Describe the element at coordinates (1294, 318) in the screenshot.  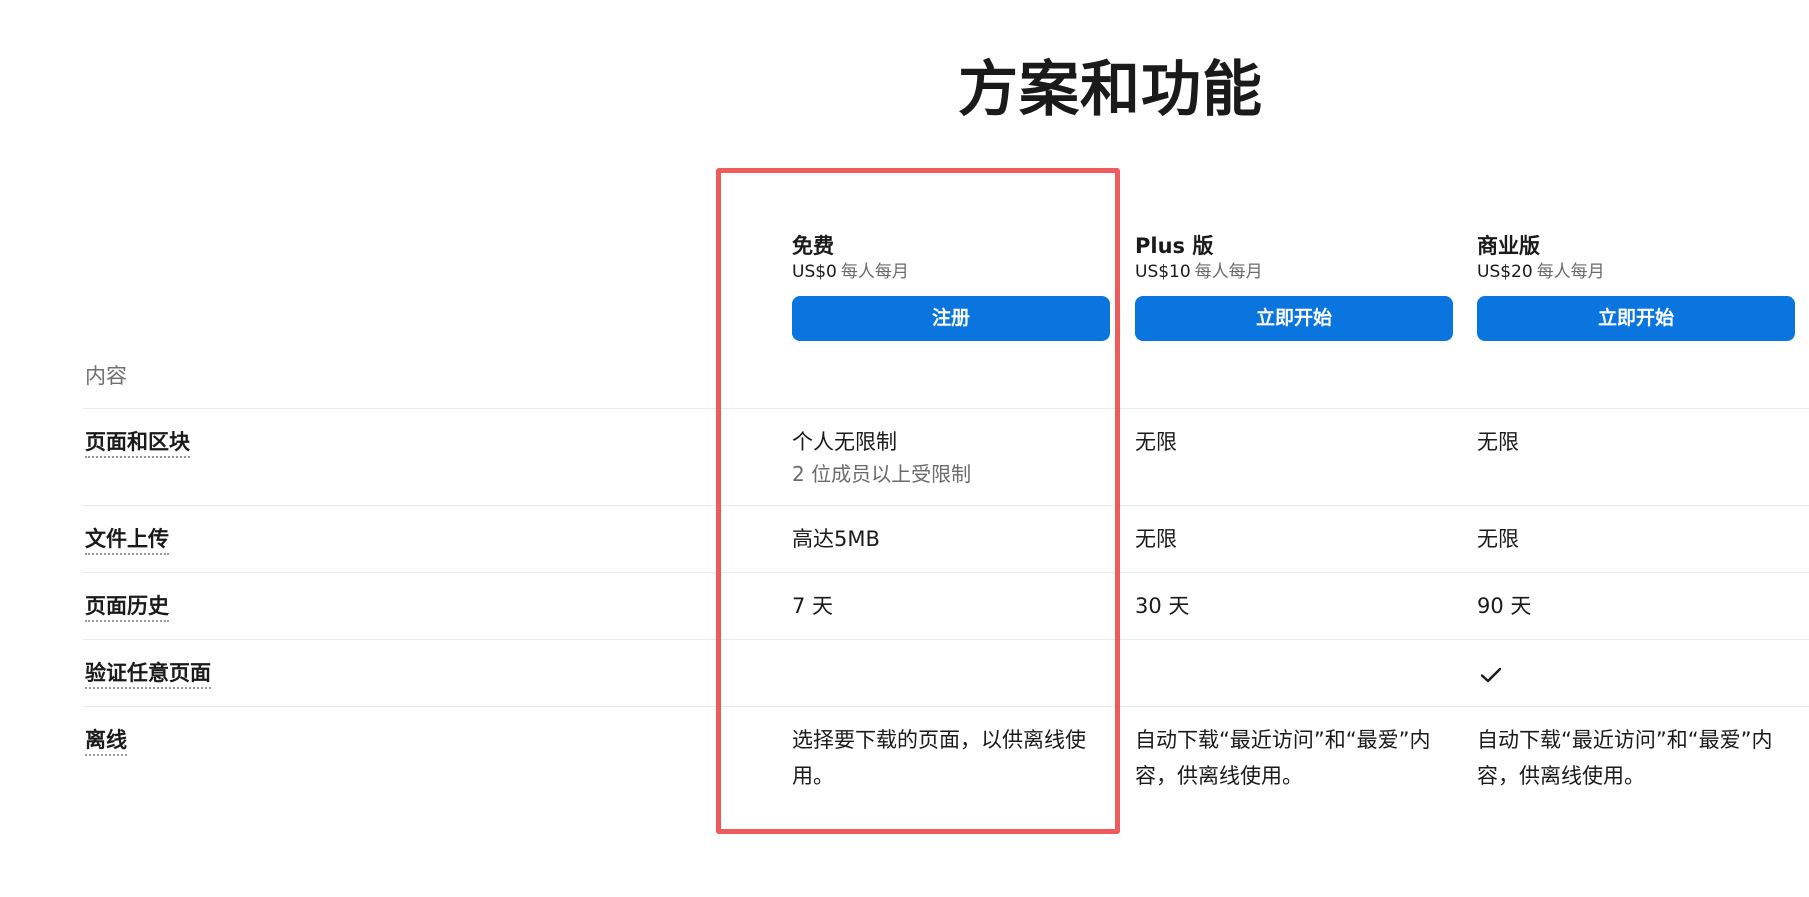
I see `plus-get-started-button: 立即开始` at that location.